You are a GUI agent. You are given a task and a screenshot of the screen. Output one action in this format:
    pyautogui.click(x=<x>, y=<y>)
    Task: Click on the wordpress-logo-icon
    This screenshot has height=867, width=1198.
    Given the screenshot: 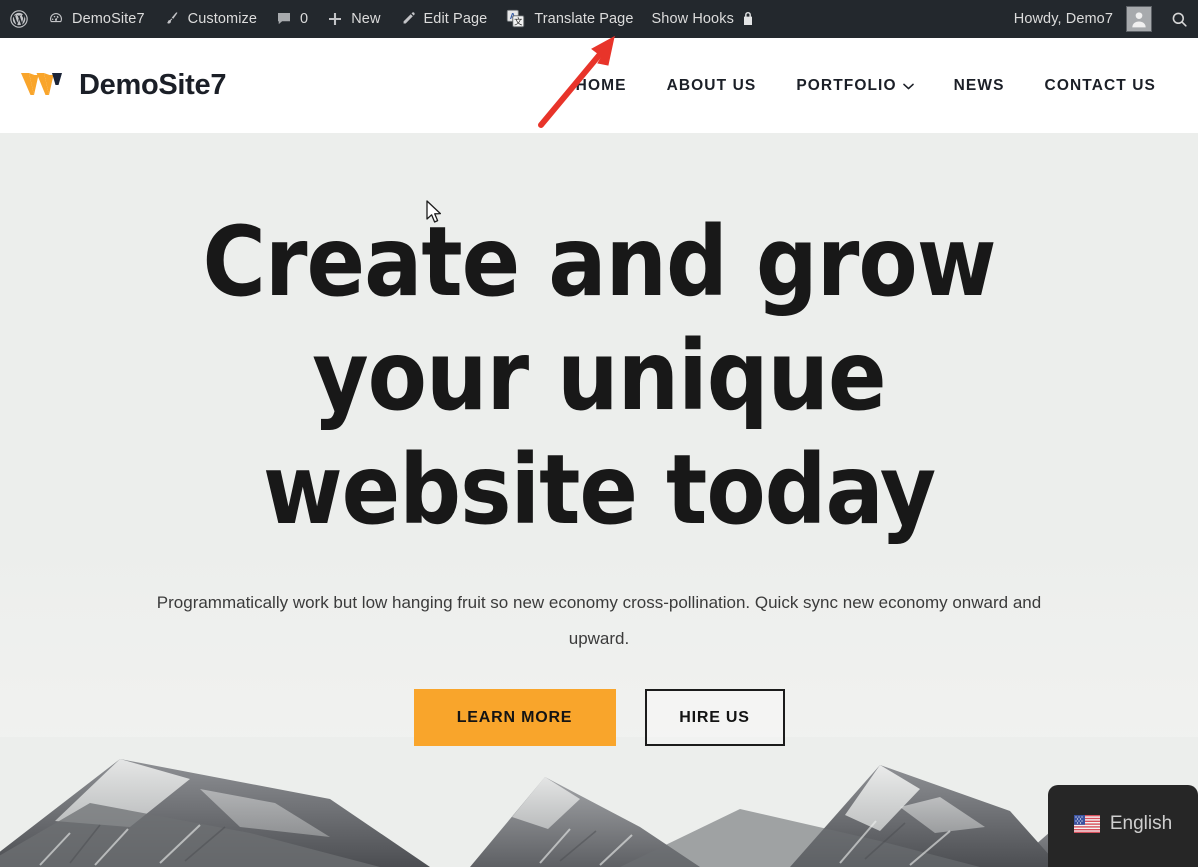 What is the action you would take?
    pyautogui.click(x=19, y=19)
    